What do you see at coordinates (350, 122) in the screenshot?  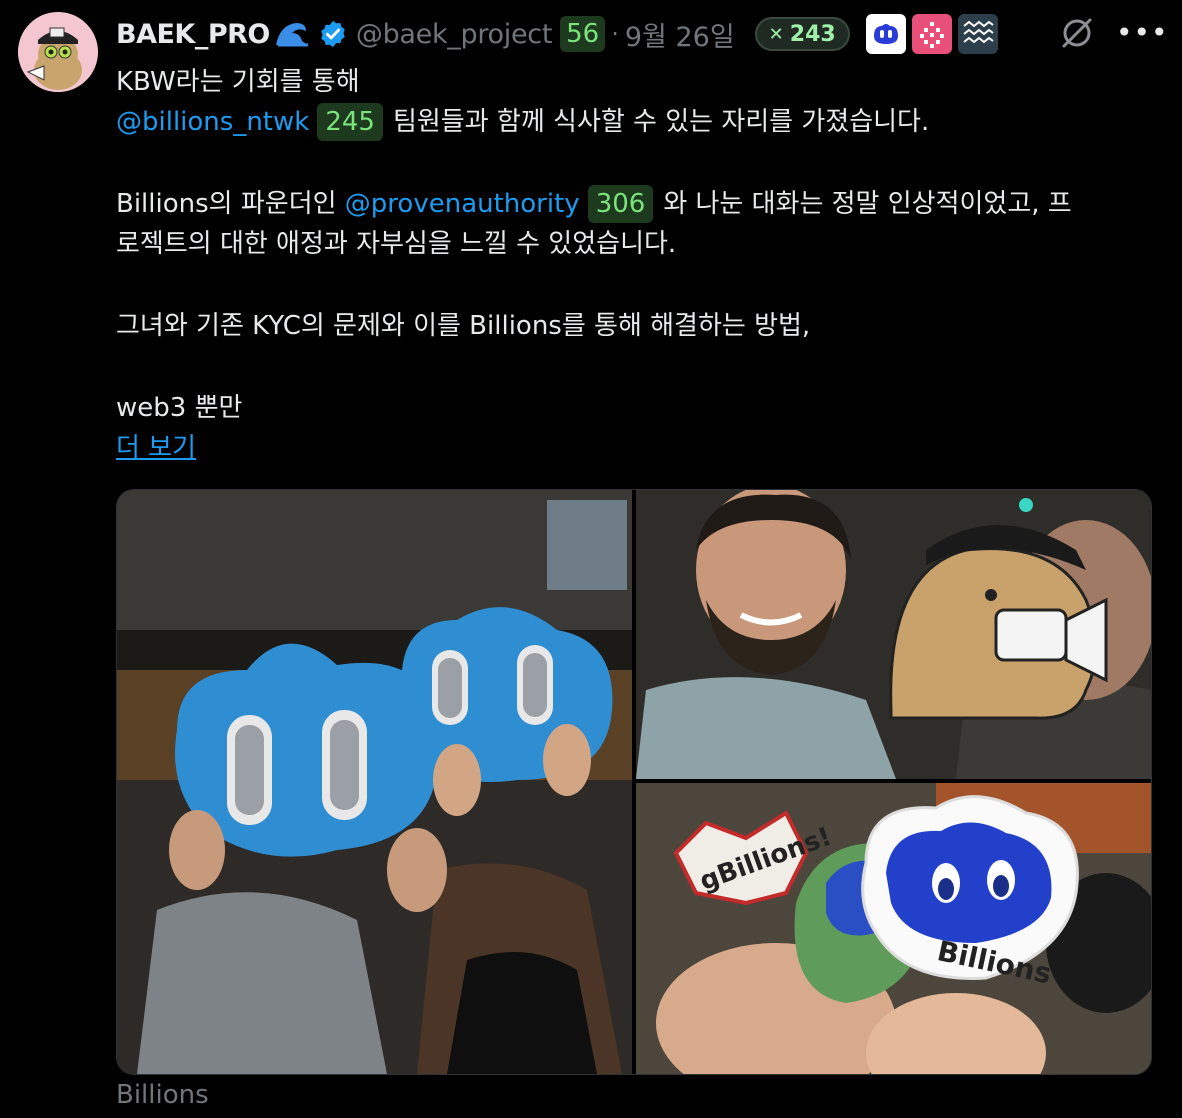 I see `mention-score-badge: 245` at bounding box center [350, 122].